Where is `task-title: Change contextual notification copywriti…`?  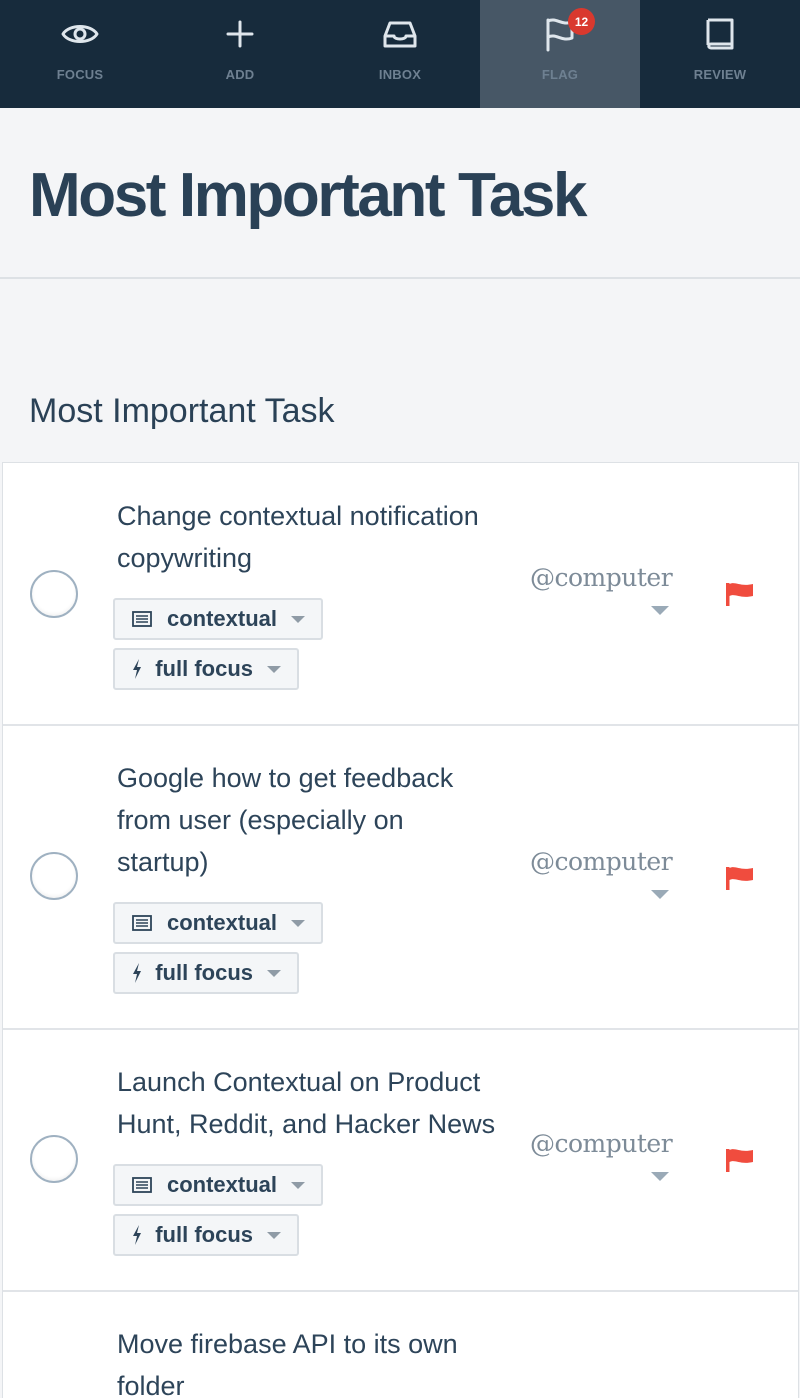
task-title: Change contextual notification copywriti… is located at coordinates (322, 537).